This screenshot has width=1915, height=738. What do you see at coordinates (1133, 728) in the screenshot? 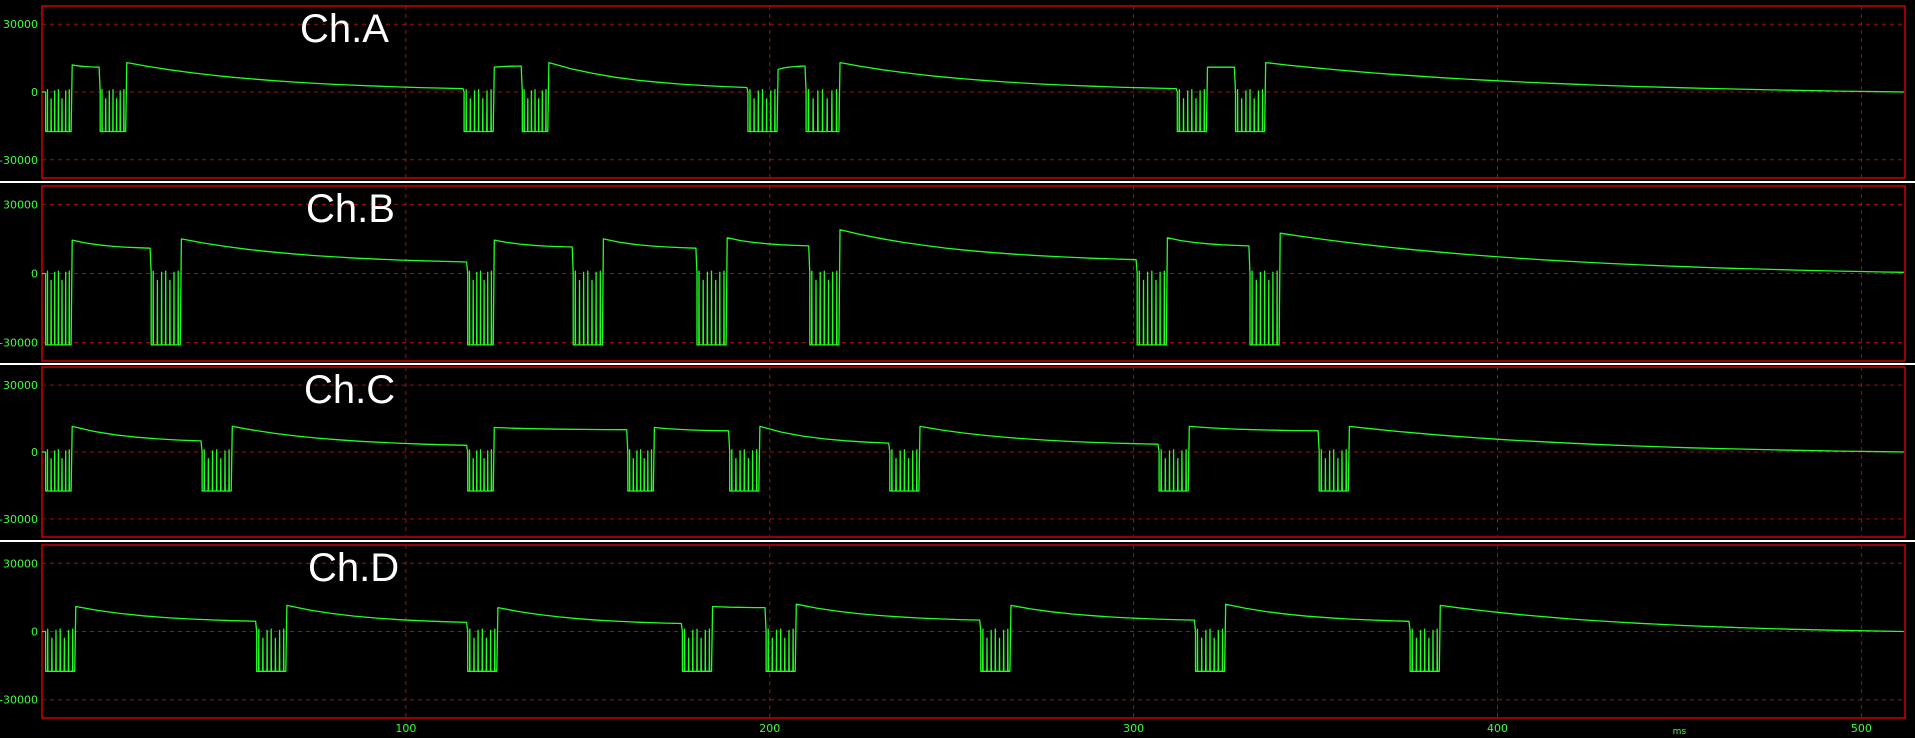
I see `x-tick-label: 300` at bounding box center [1133, 728].